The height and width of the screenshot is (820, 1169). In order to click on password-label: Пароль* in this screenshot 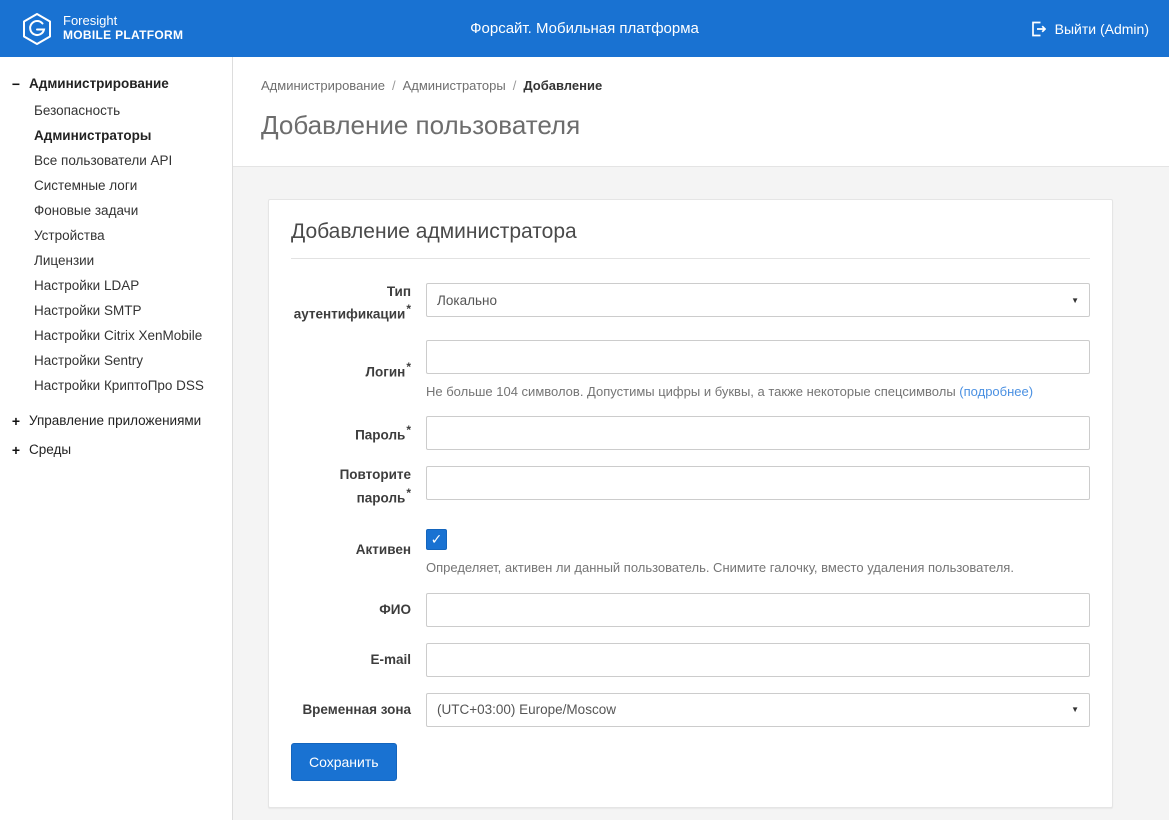, I will do `click(383, 433)`.